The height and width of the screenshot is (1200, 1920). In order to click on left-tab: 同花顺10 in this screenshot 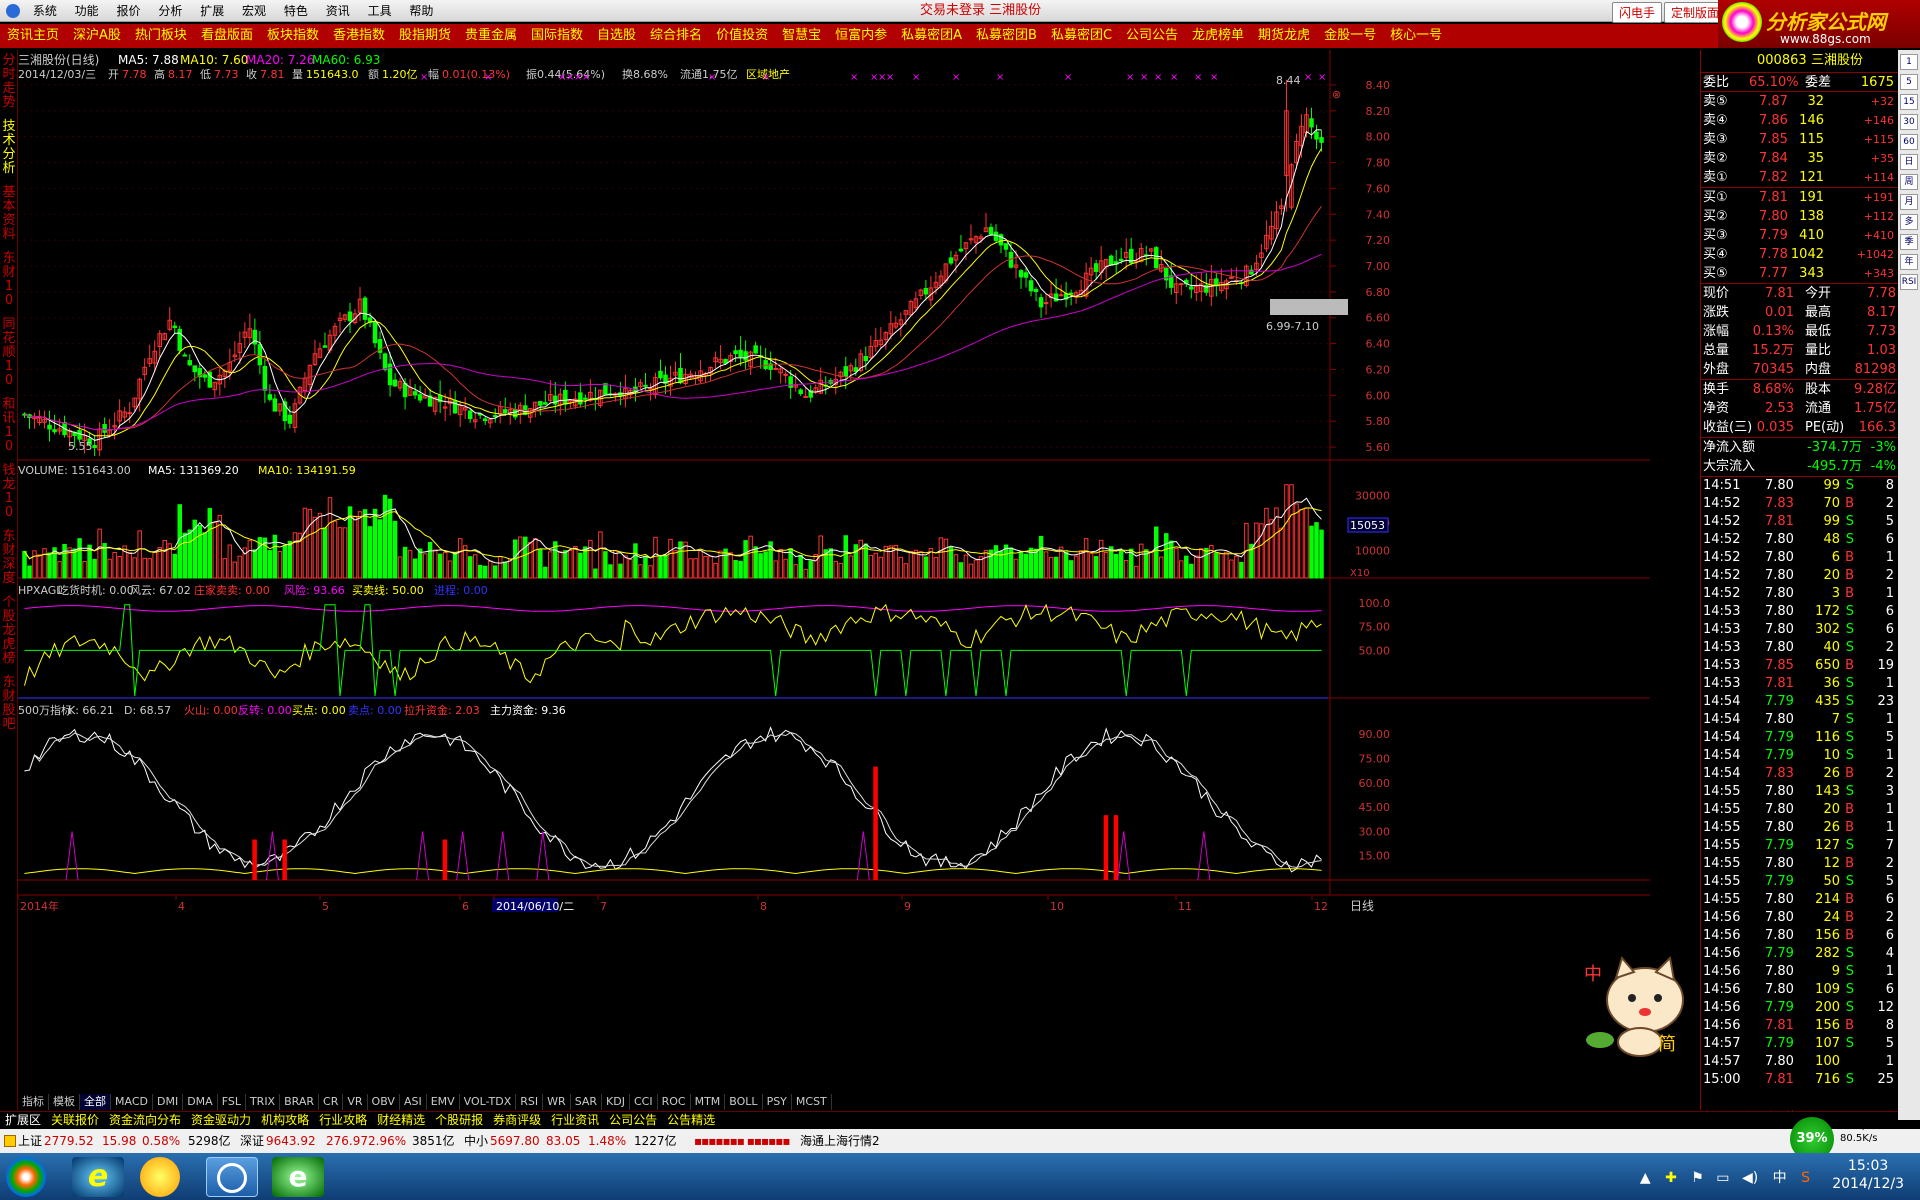, I will do `click(9, 353)`.